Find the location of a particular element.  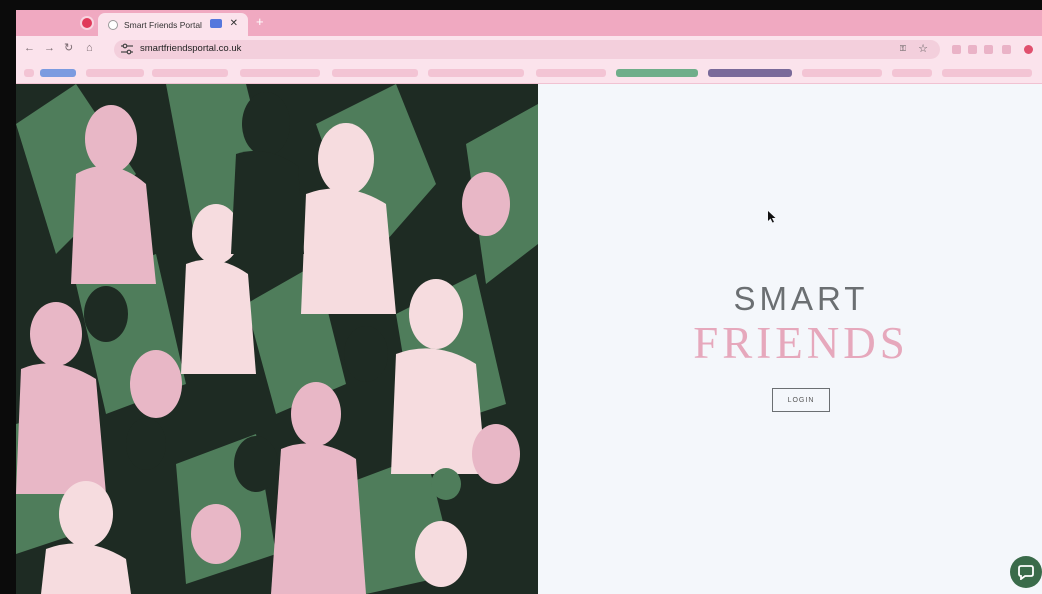

site-favicon-icon is located at coordinates (113, 24).